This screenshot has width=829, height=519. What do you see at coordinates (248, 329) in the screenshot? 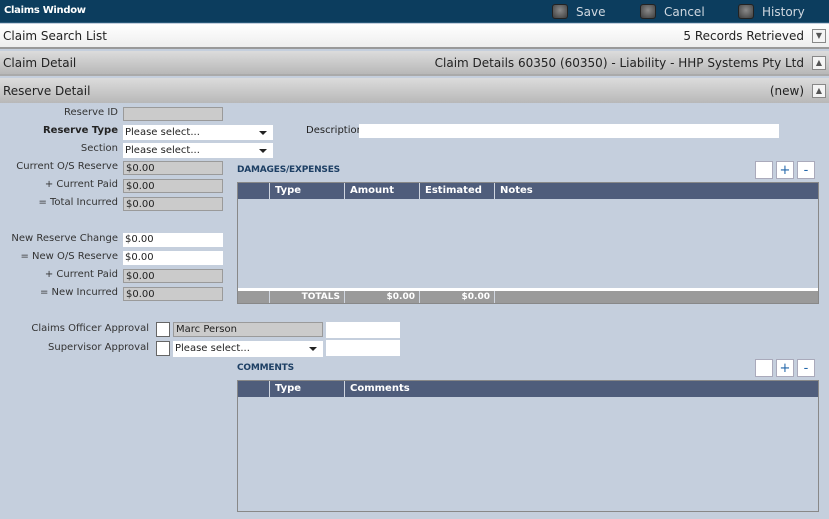
I see `officer-name-field: Marc Person` at bounding box center [248, 329].